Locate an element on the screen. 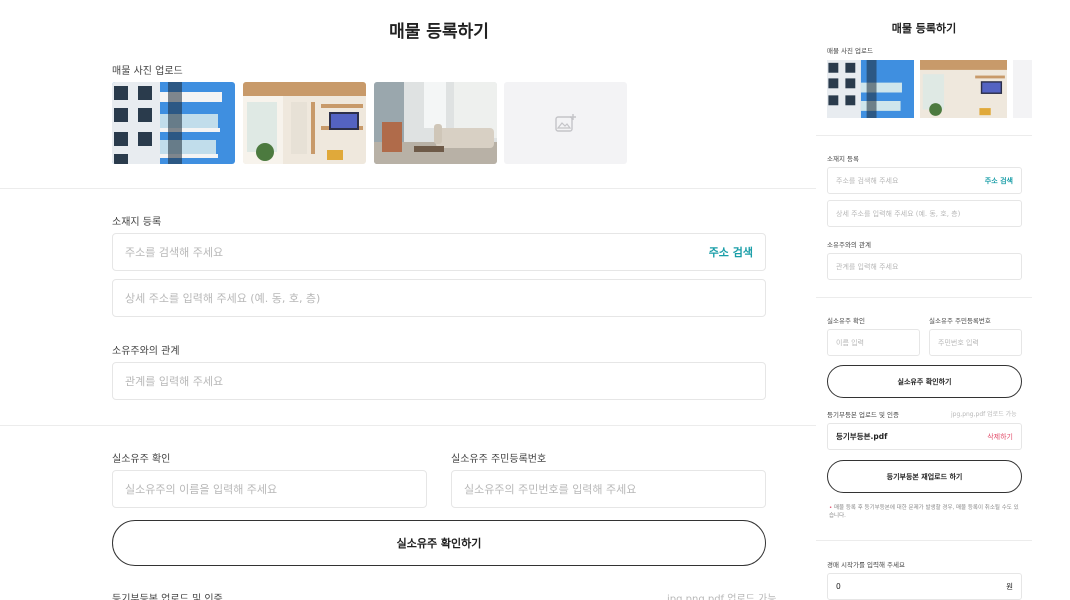  registry-label: 등기부등본 업로드 및 인증 is located at coordinates (167, 597).